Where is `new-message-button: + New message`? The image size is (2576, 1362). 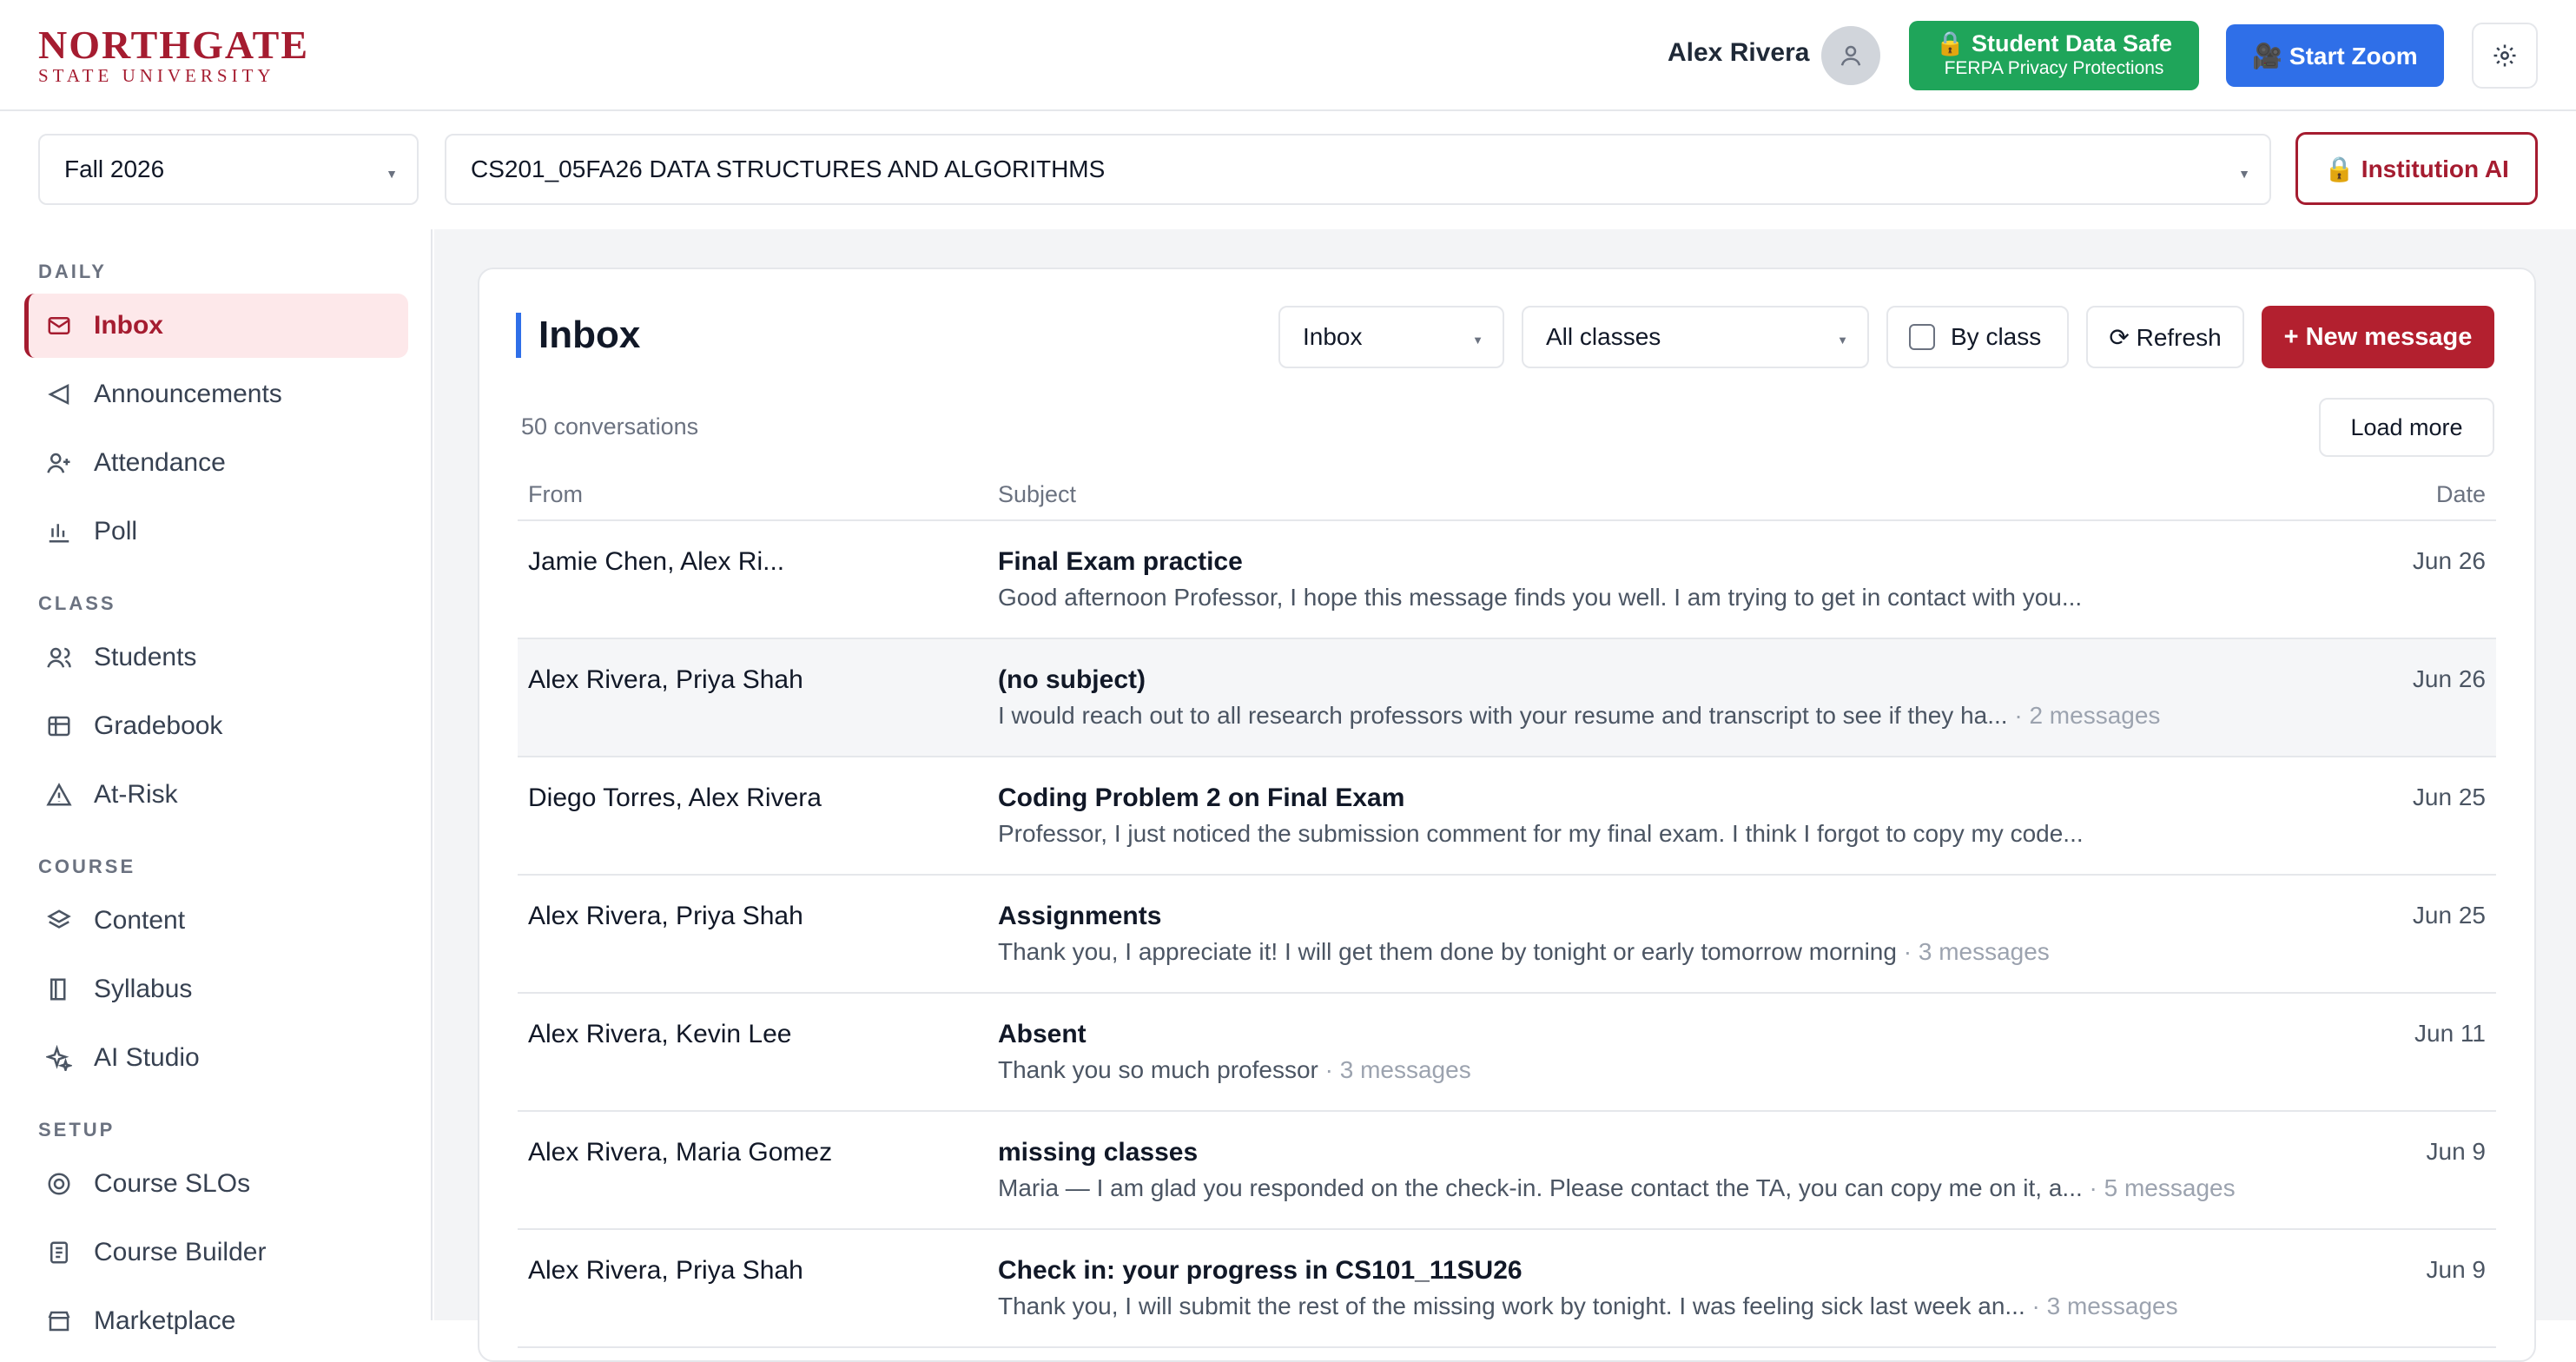 new-message-button: + New message is located at coordinates (2378, 337).